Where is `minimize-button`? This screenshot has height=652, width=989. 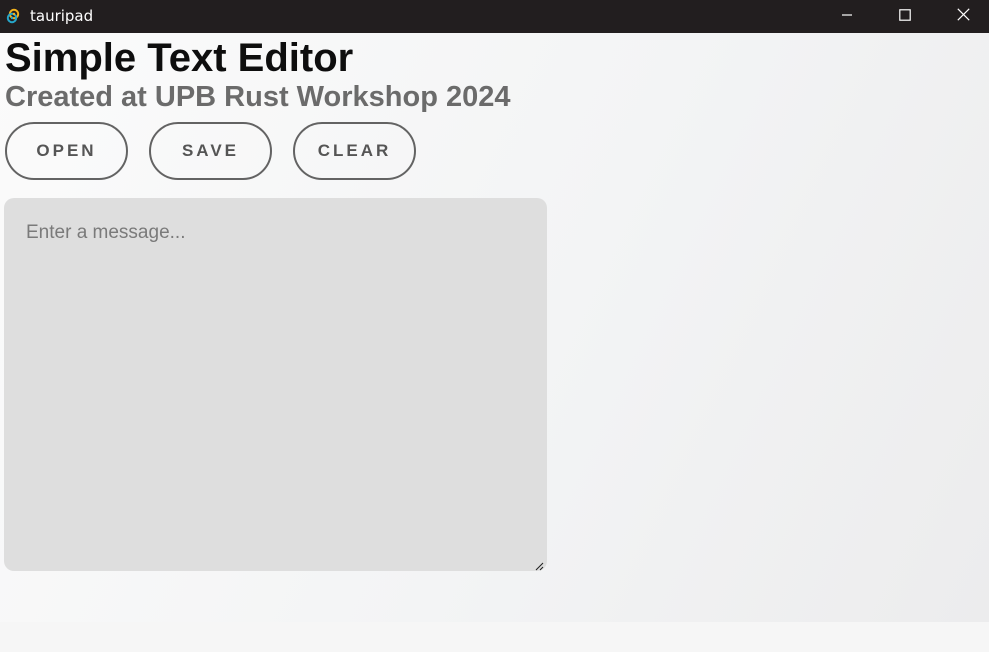
minimize-button is located at coordinates (847, 16).